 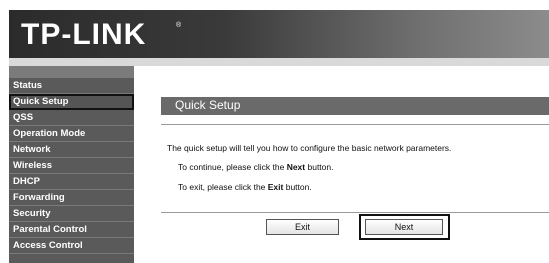 What do you see at coordinates (71, 214) in the screenshot?
I see `sidebar-item-security: Security` at bounding box center [71, 214].